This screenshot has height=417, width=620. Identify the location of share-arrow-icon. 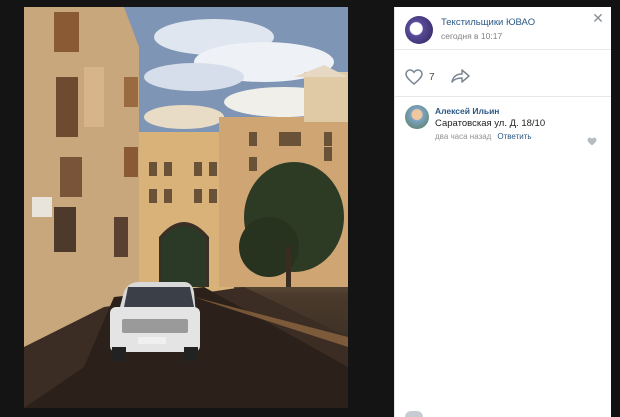
(460, 76).